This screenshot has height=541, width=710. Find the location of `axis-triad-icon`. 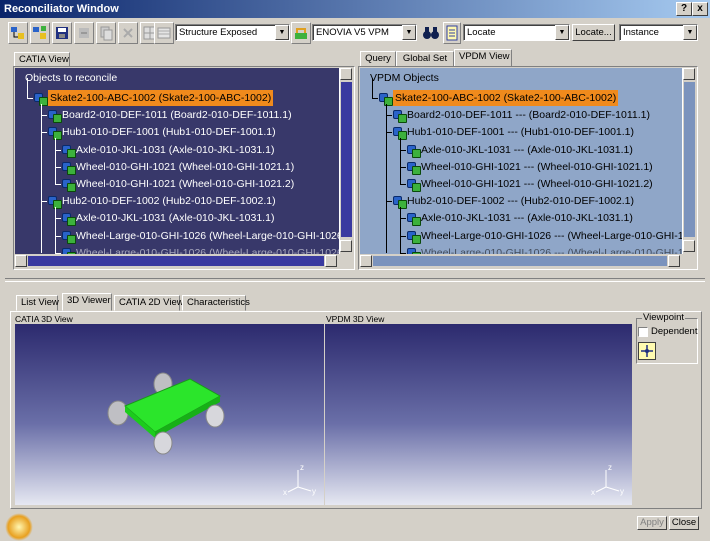

axis-triad-icon is located at coordinates (299, 481).